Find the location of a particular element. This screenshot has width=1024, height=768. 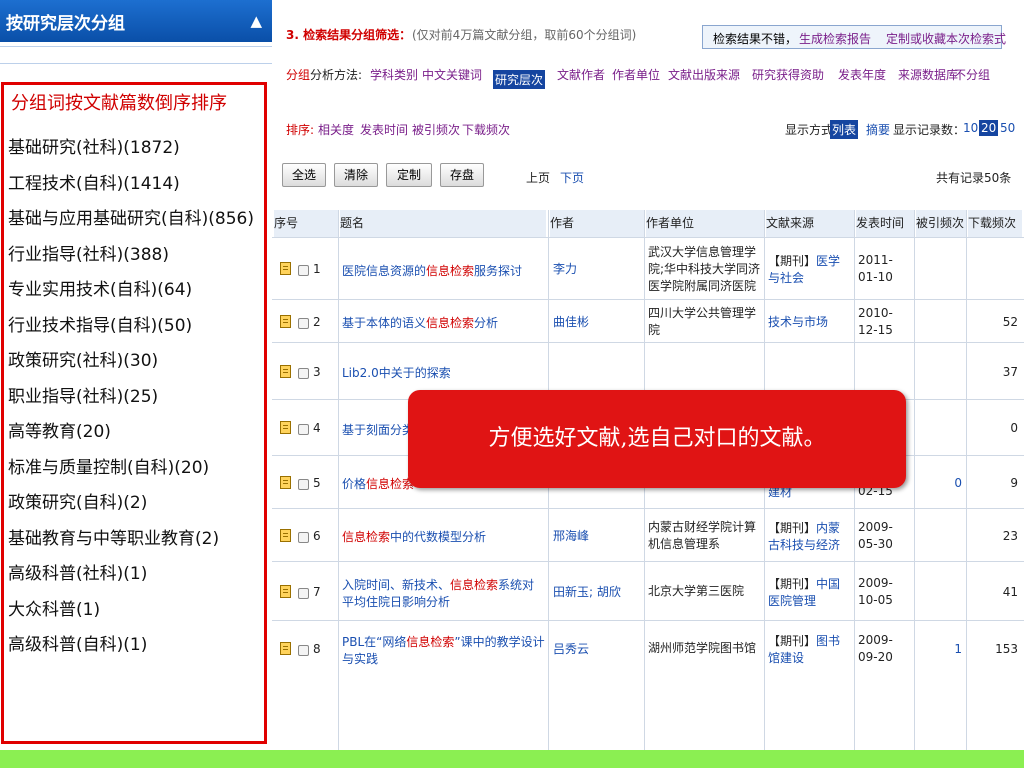

row-title-text: 医院信息资源的信息检索服务探讨 is located at coordinates (432, 271).